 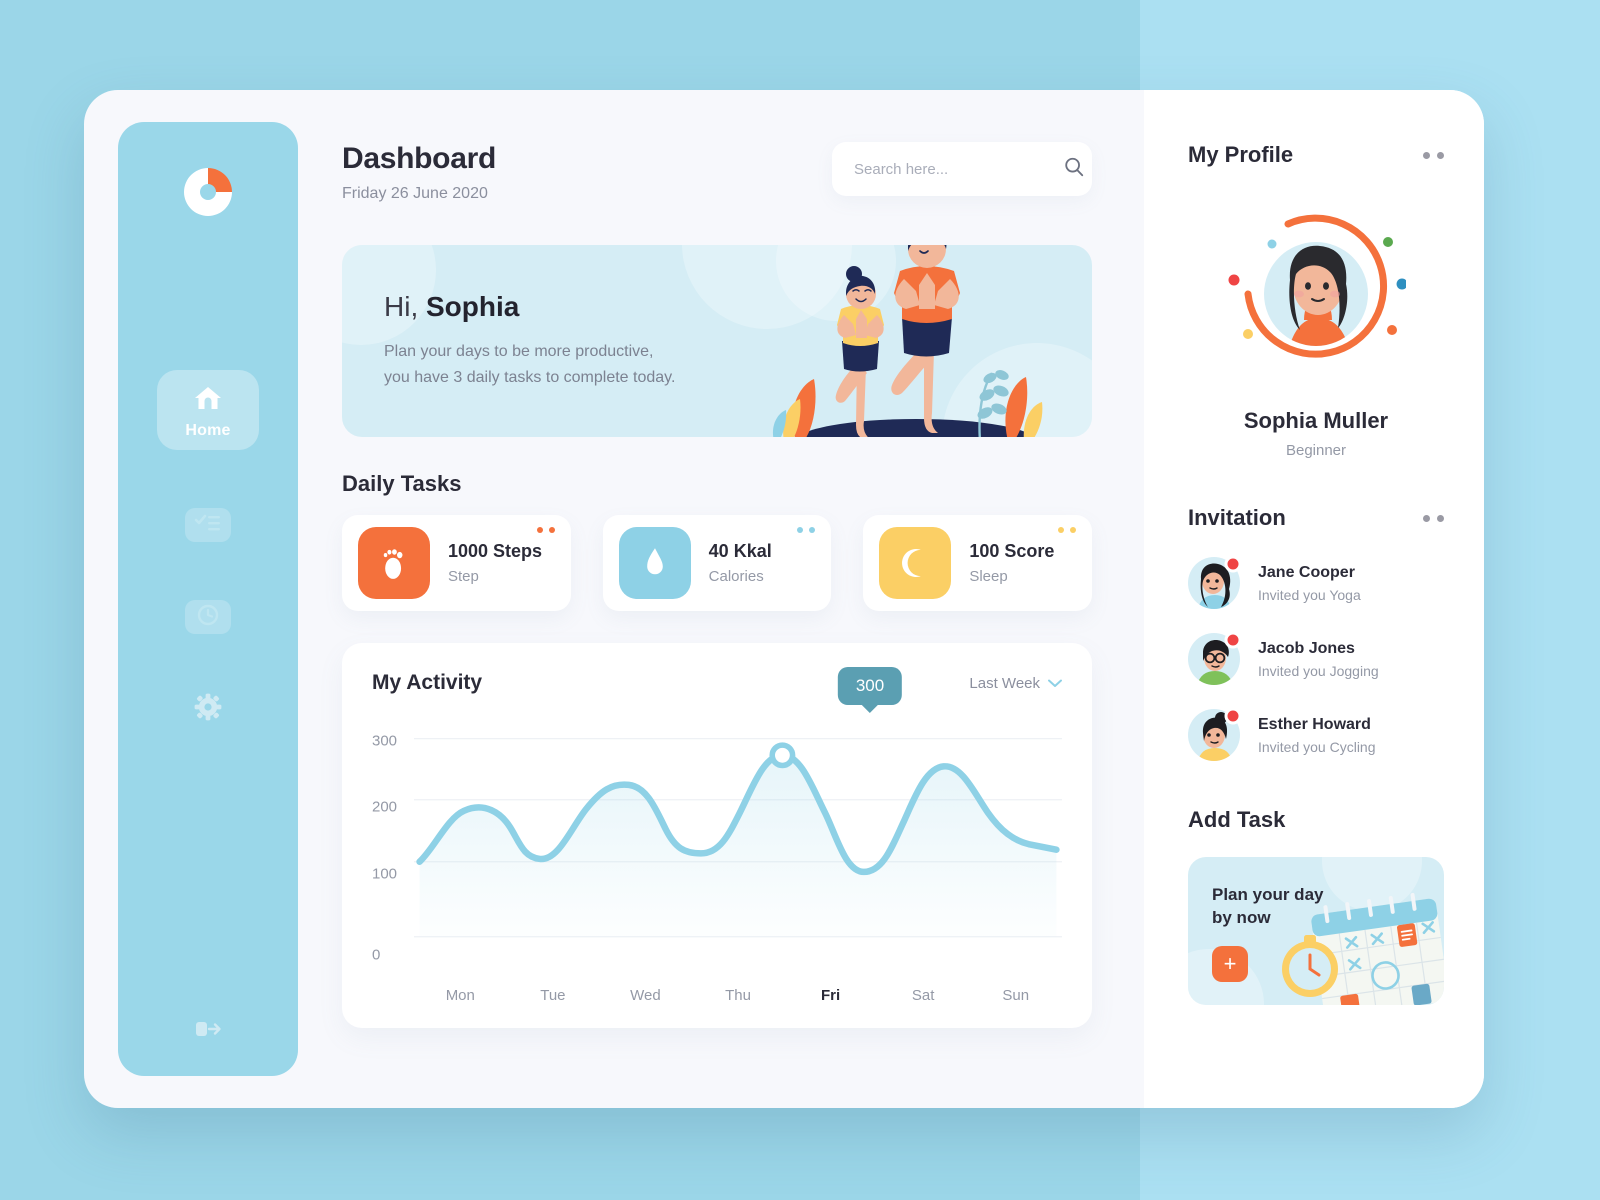 What do you see at coordinates (1237, 819) in the screenshot?
I see `add-task-title: Add Task` at bounding box center [1237, 819].